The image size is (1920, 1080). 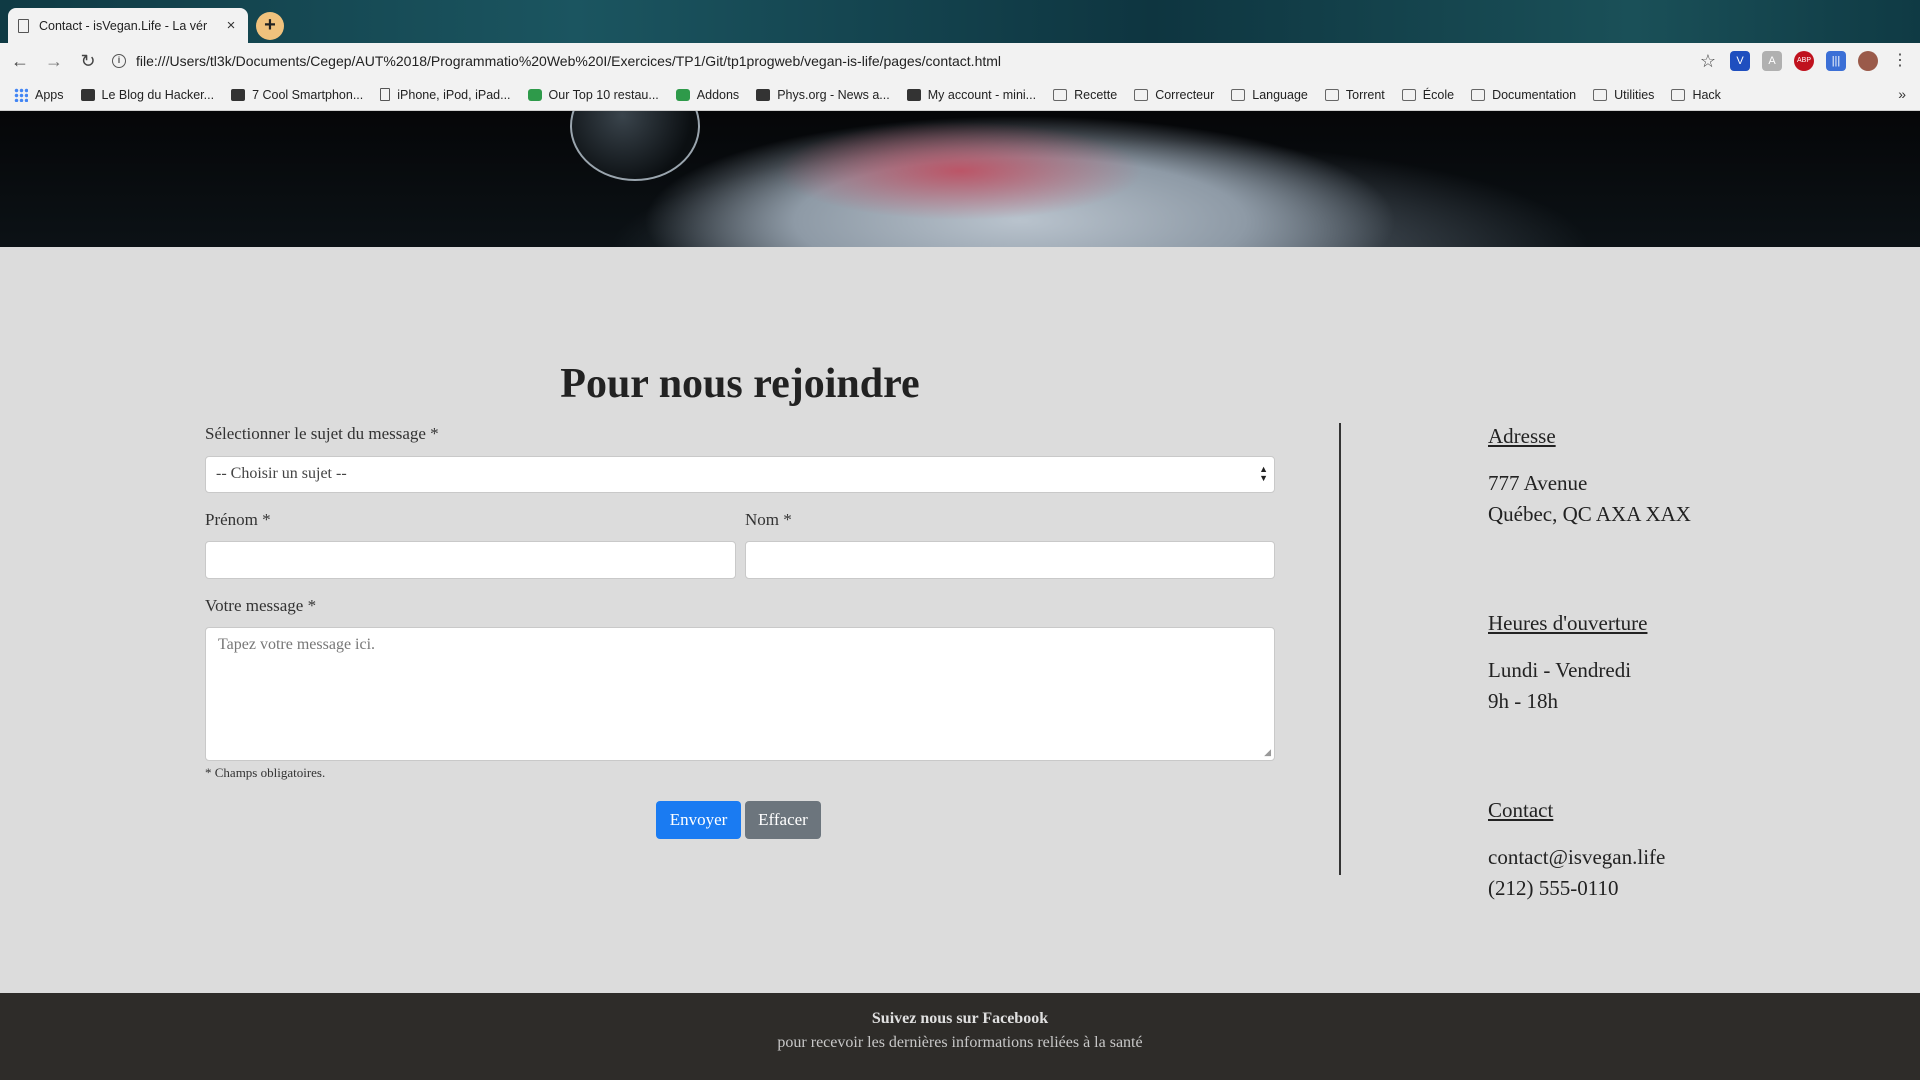 I want to click on bookmark-label: Recette, so click(x=1096, y=94).